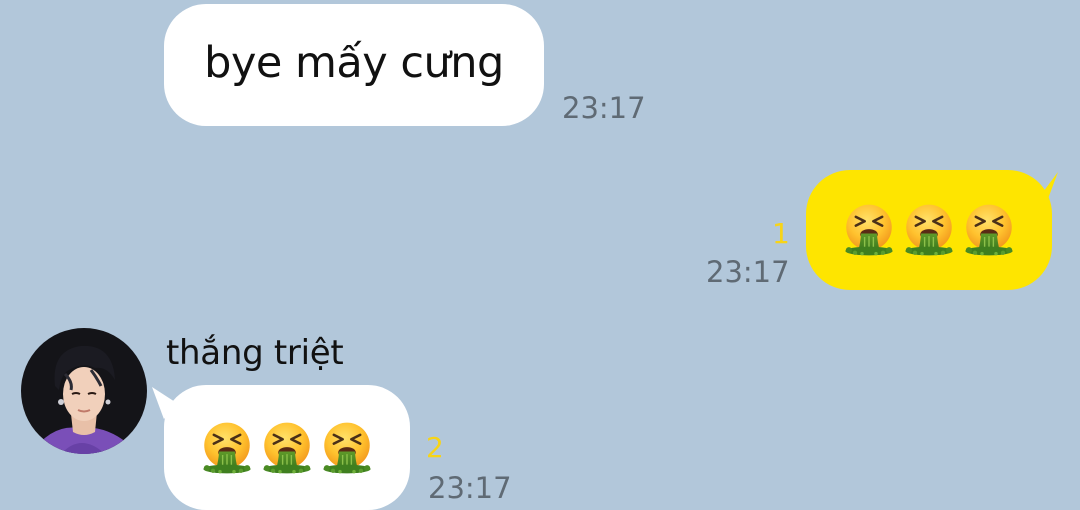 The height and width of the screenshot is (510, 1080). I want to click on avatar, so click(84, 391).